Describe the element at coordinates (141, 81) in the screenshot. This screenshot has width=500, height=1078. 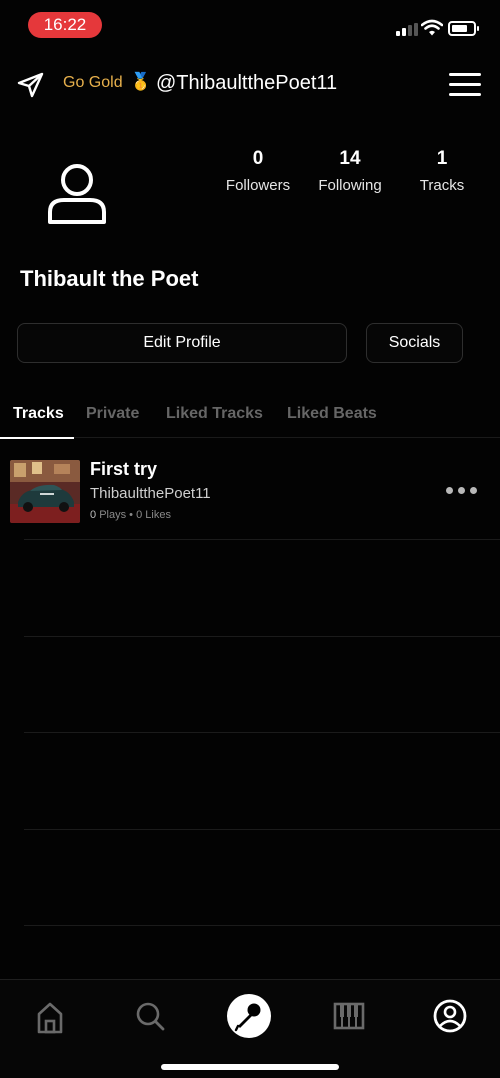
I see `gold-medal-icon: 🥇` at that location.